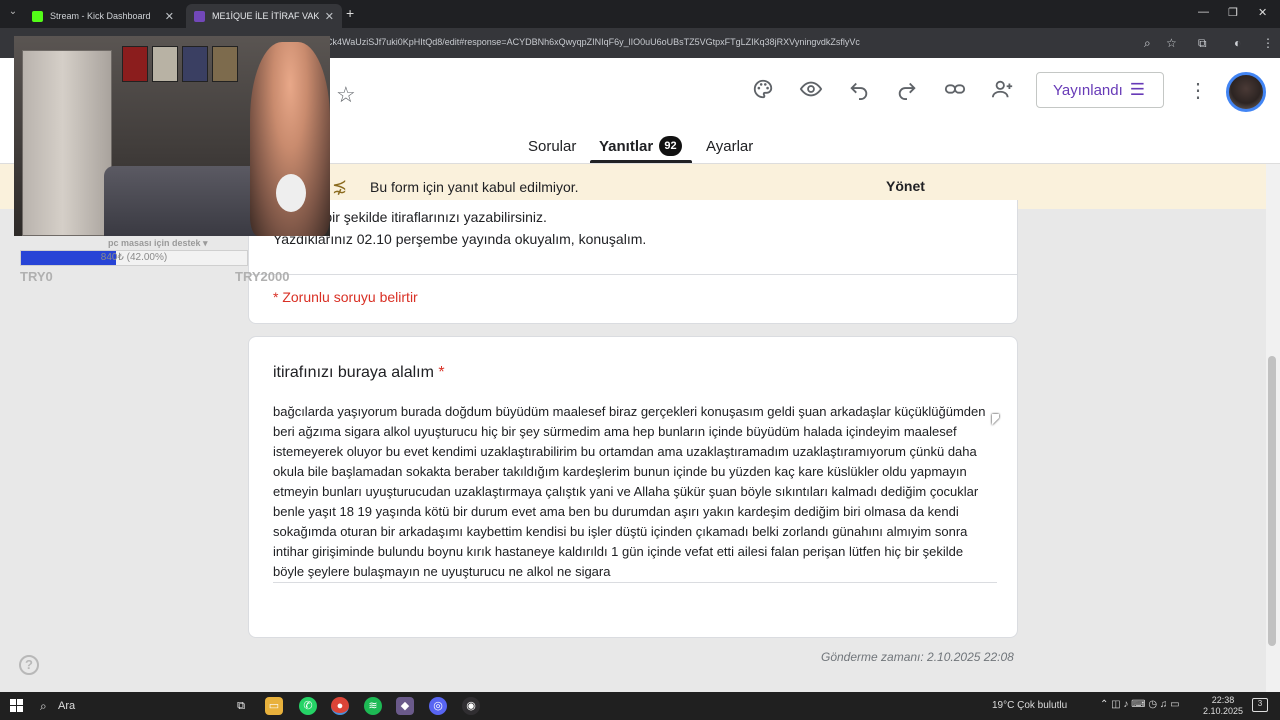 Image resolution: width=1280 pixels, height=720 pixels. What do you see at coordinates (917, 657) in the screenshot?
I see `submit-time: Gönderme zamanı: 2.10.2025 22:08` at bounding box center [917, 657].